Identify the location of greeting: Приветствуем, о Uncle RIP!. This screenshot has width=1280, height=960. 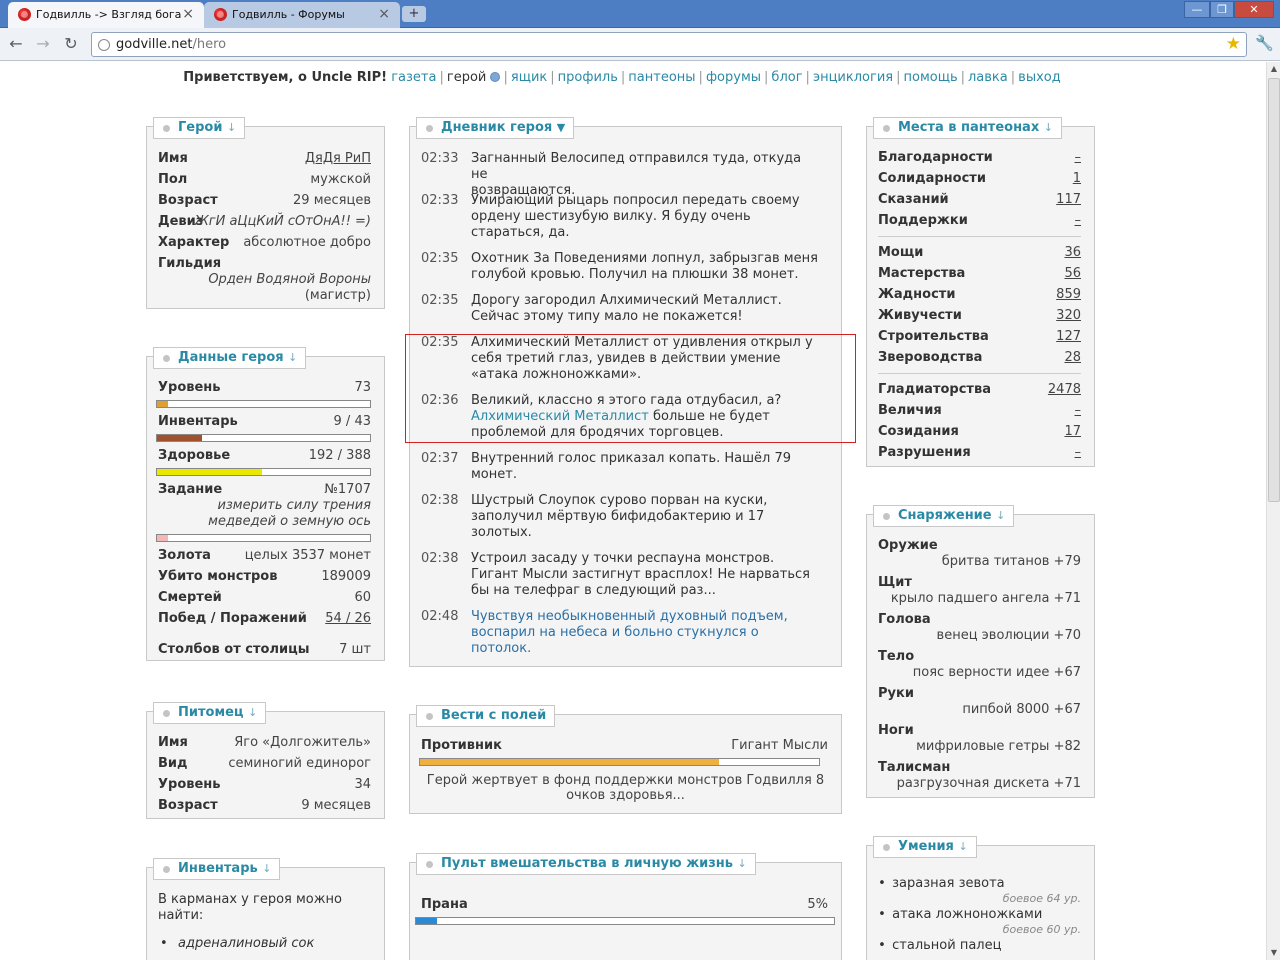
(285, 77).